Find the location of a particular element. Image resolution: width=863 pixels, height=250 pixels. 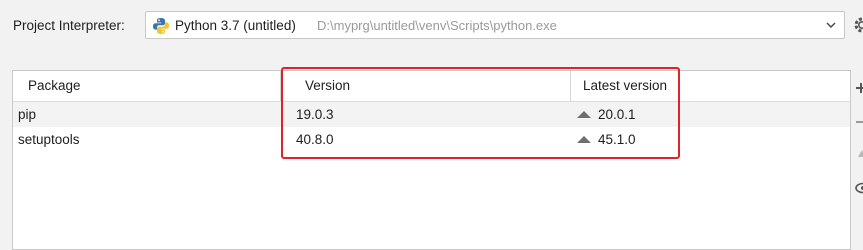

python-icon is located at coordinates (161, 26).